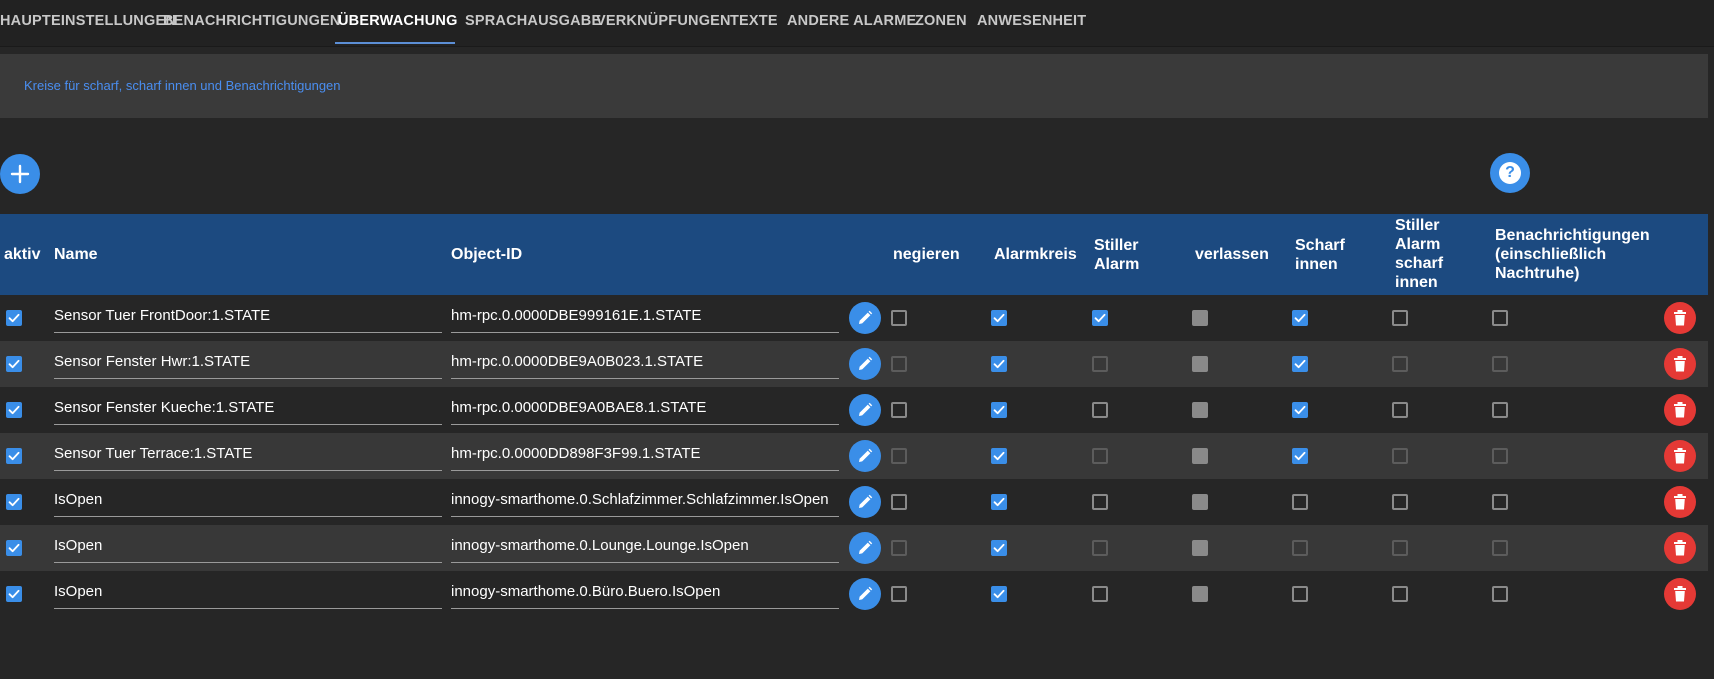 This screenshot has height=679, width=1714. What do you see at coordinates (1320, 255) in the screenshot?
I see `header-scharf-innen: Scharf innen` at bounding box center [1320, 255].